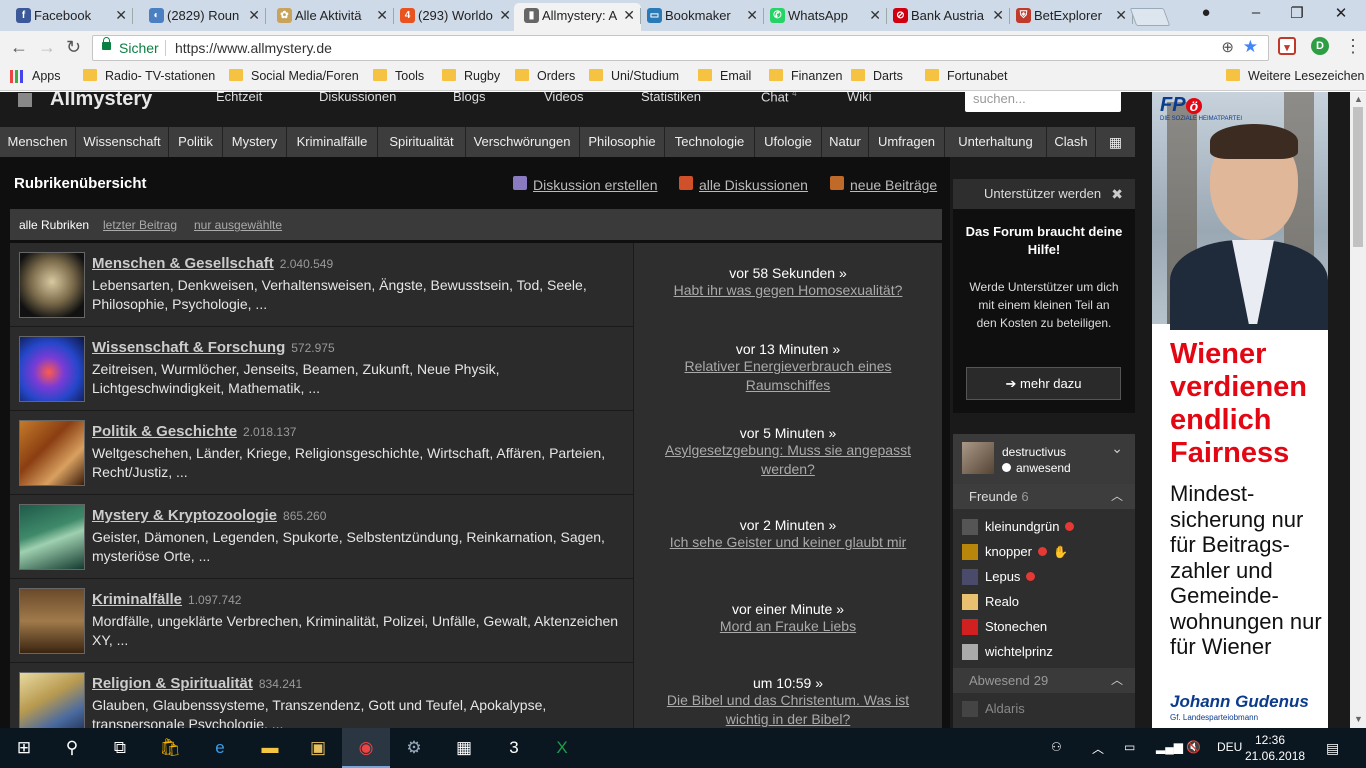 The image size is (1366, 768). Describe the element at coordinates (1150, 17) in the screenshot. I see `new-tab-button` at that location.